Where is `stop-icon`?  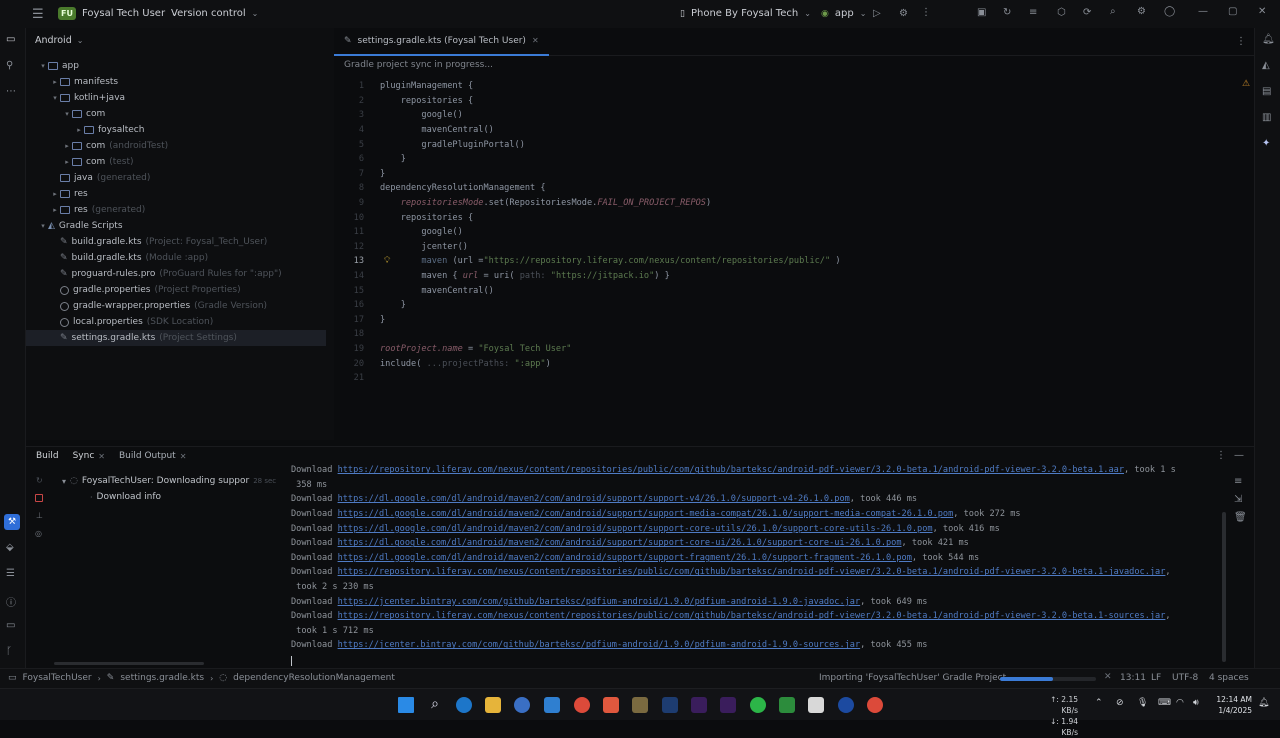 stop-icon is located at coordinates (39, 498).